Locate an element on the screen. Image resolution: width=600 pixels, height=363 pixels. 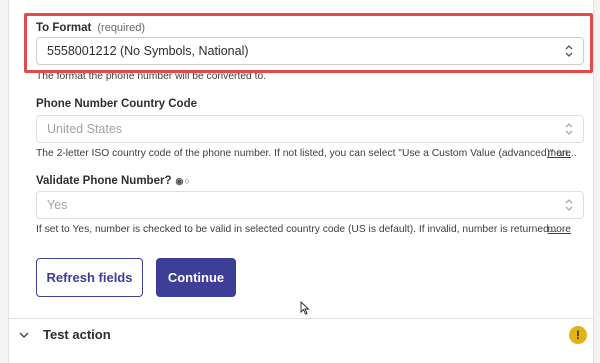
country-code-more-link: more is located at coordinates (559, 153).